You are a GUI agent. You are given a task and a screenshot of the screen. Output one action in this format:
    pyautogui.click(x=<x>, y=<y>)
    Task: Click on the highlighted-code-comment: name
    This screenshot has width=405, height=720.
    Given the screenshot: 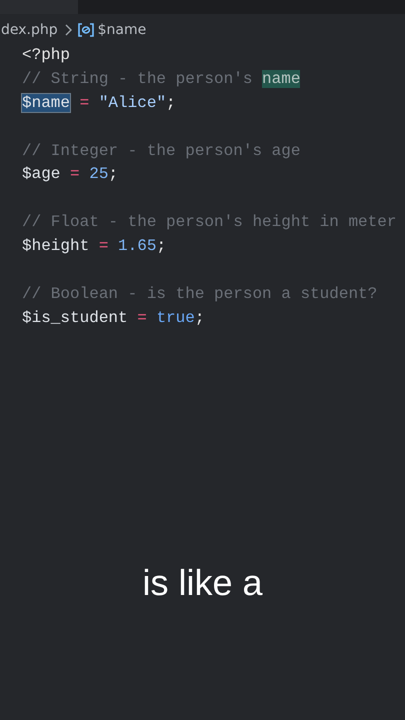 What is the action you would take?
    pyautogui.click(x=281, y=79)
    